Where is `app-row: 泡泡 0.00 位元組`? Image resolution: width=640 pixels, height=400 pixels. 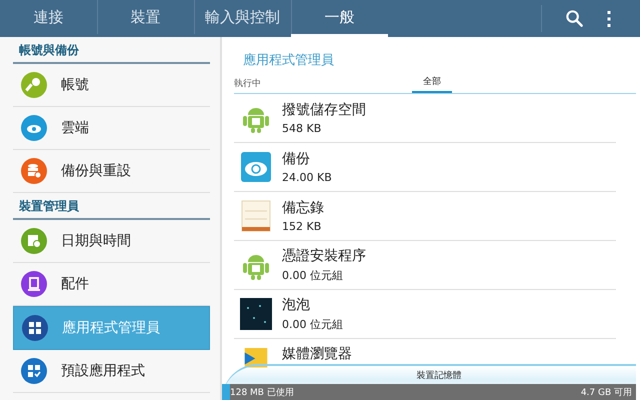
app-row: 泡泡 0.00 位元組 is located at coordinates (425, 314).